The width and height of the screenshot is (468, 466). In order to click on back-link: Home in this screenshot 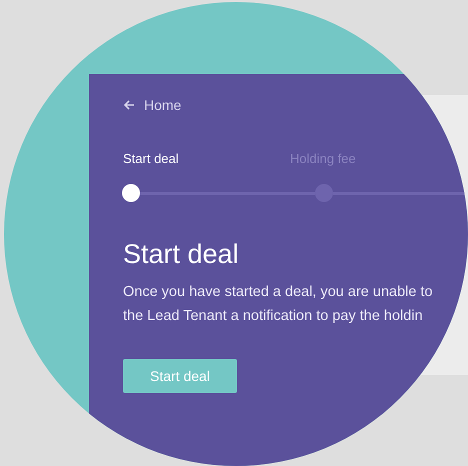, I will do `click(295, 105)`.